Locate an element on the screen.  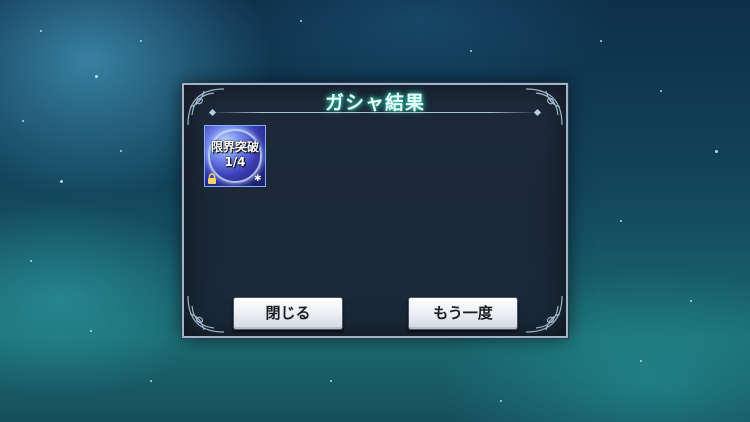
dialog-title: ガシャ結果 is located at coordinates (374, 103).